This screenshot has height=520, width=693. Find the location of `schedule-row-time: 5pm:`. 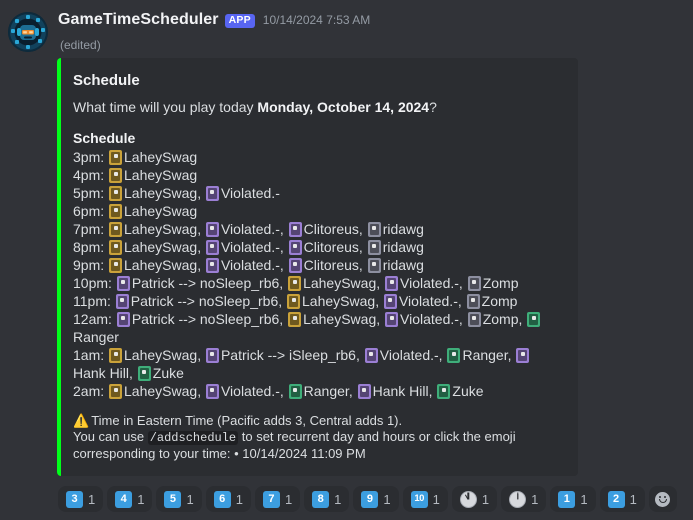

schedule-row-time: 5pm: is located at coordinates (89, 193).